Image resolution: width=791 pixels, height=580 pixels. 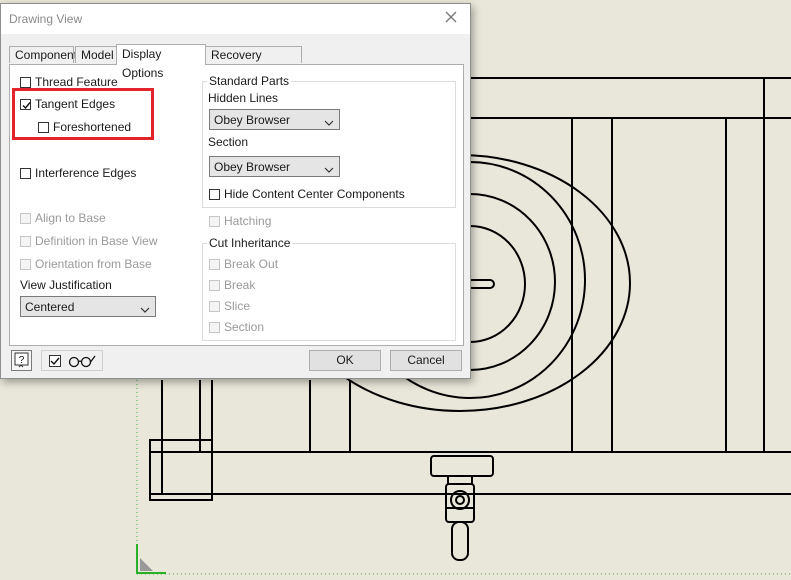 I want to click on break-out-checkbox: Break Out, so click(x=243, y=264).